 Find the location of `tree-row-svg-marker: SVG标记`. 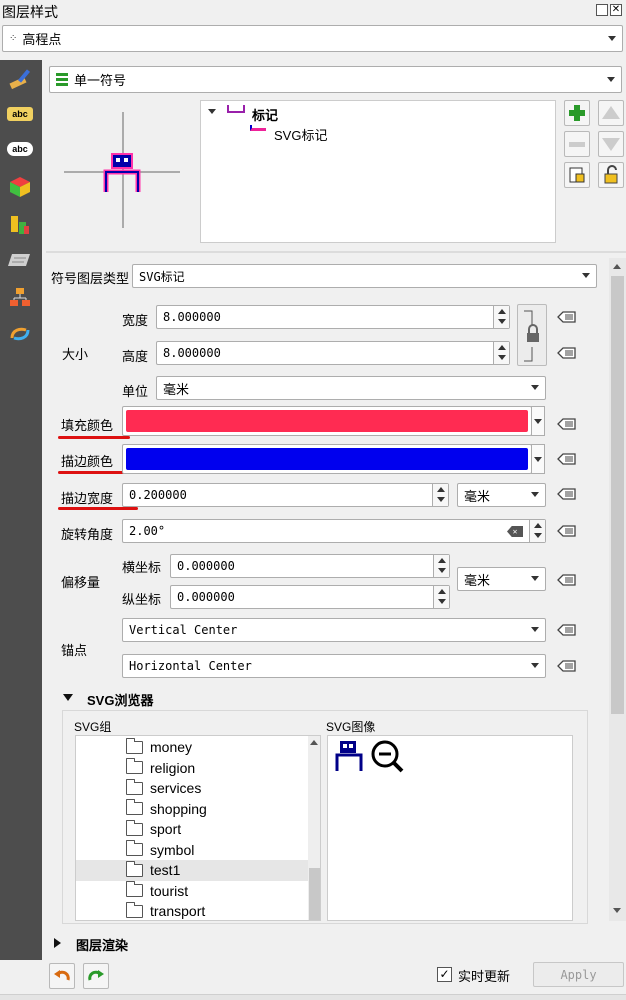

tree-row-svg-marker: SVG标记 is located at coordinates (378, 132).